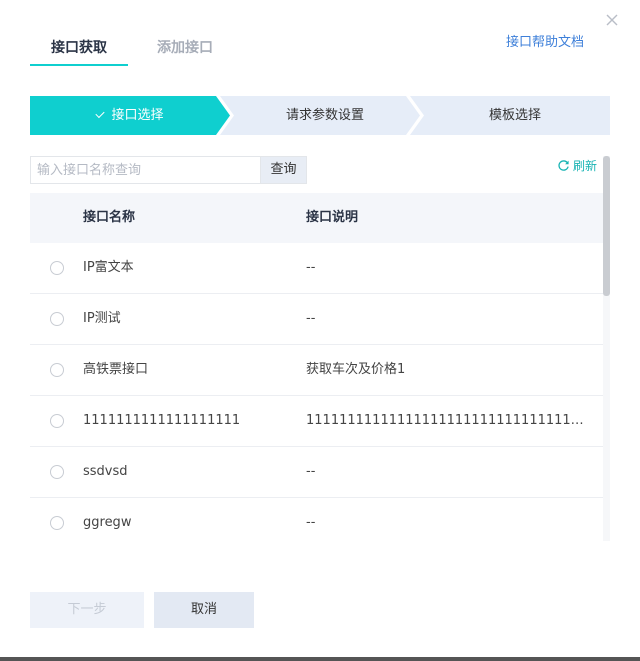 The height and width of the screenshot is (661, 640). I want to click on header-name: 接口名称, so click(109, 217).